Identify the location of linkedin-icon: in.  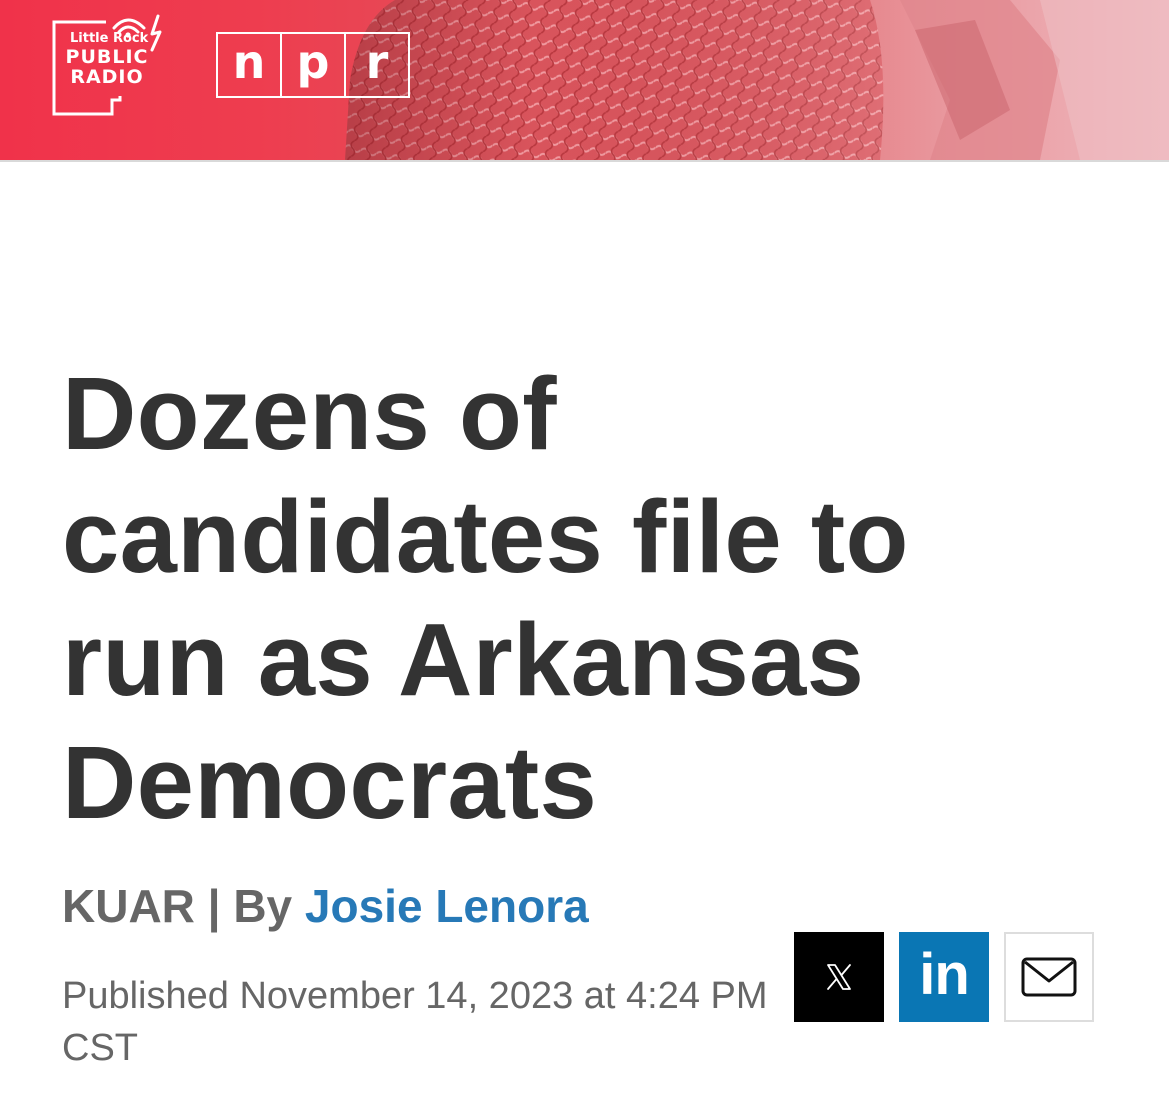
(944, 974).